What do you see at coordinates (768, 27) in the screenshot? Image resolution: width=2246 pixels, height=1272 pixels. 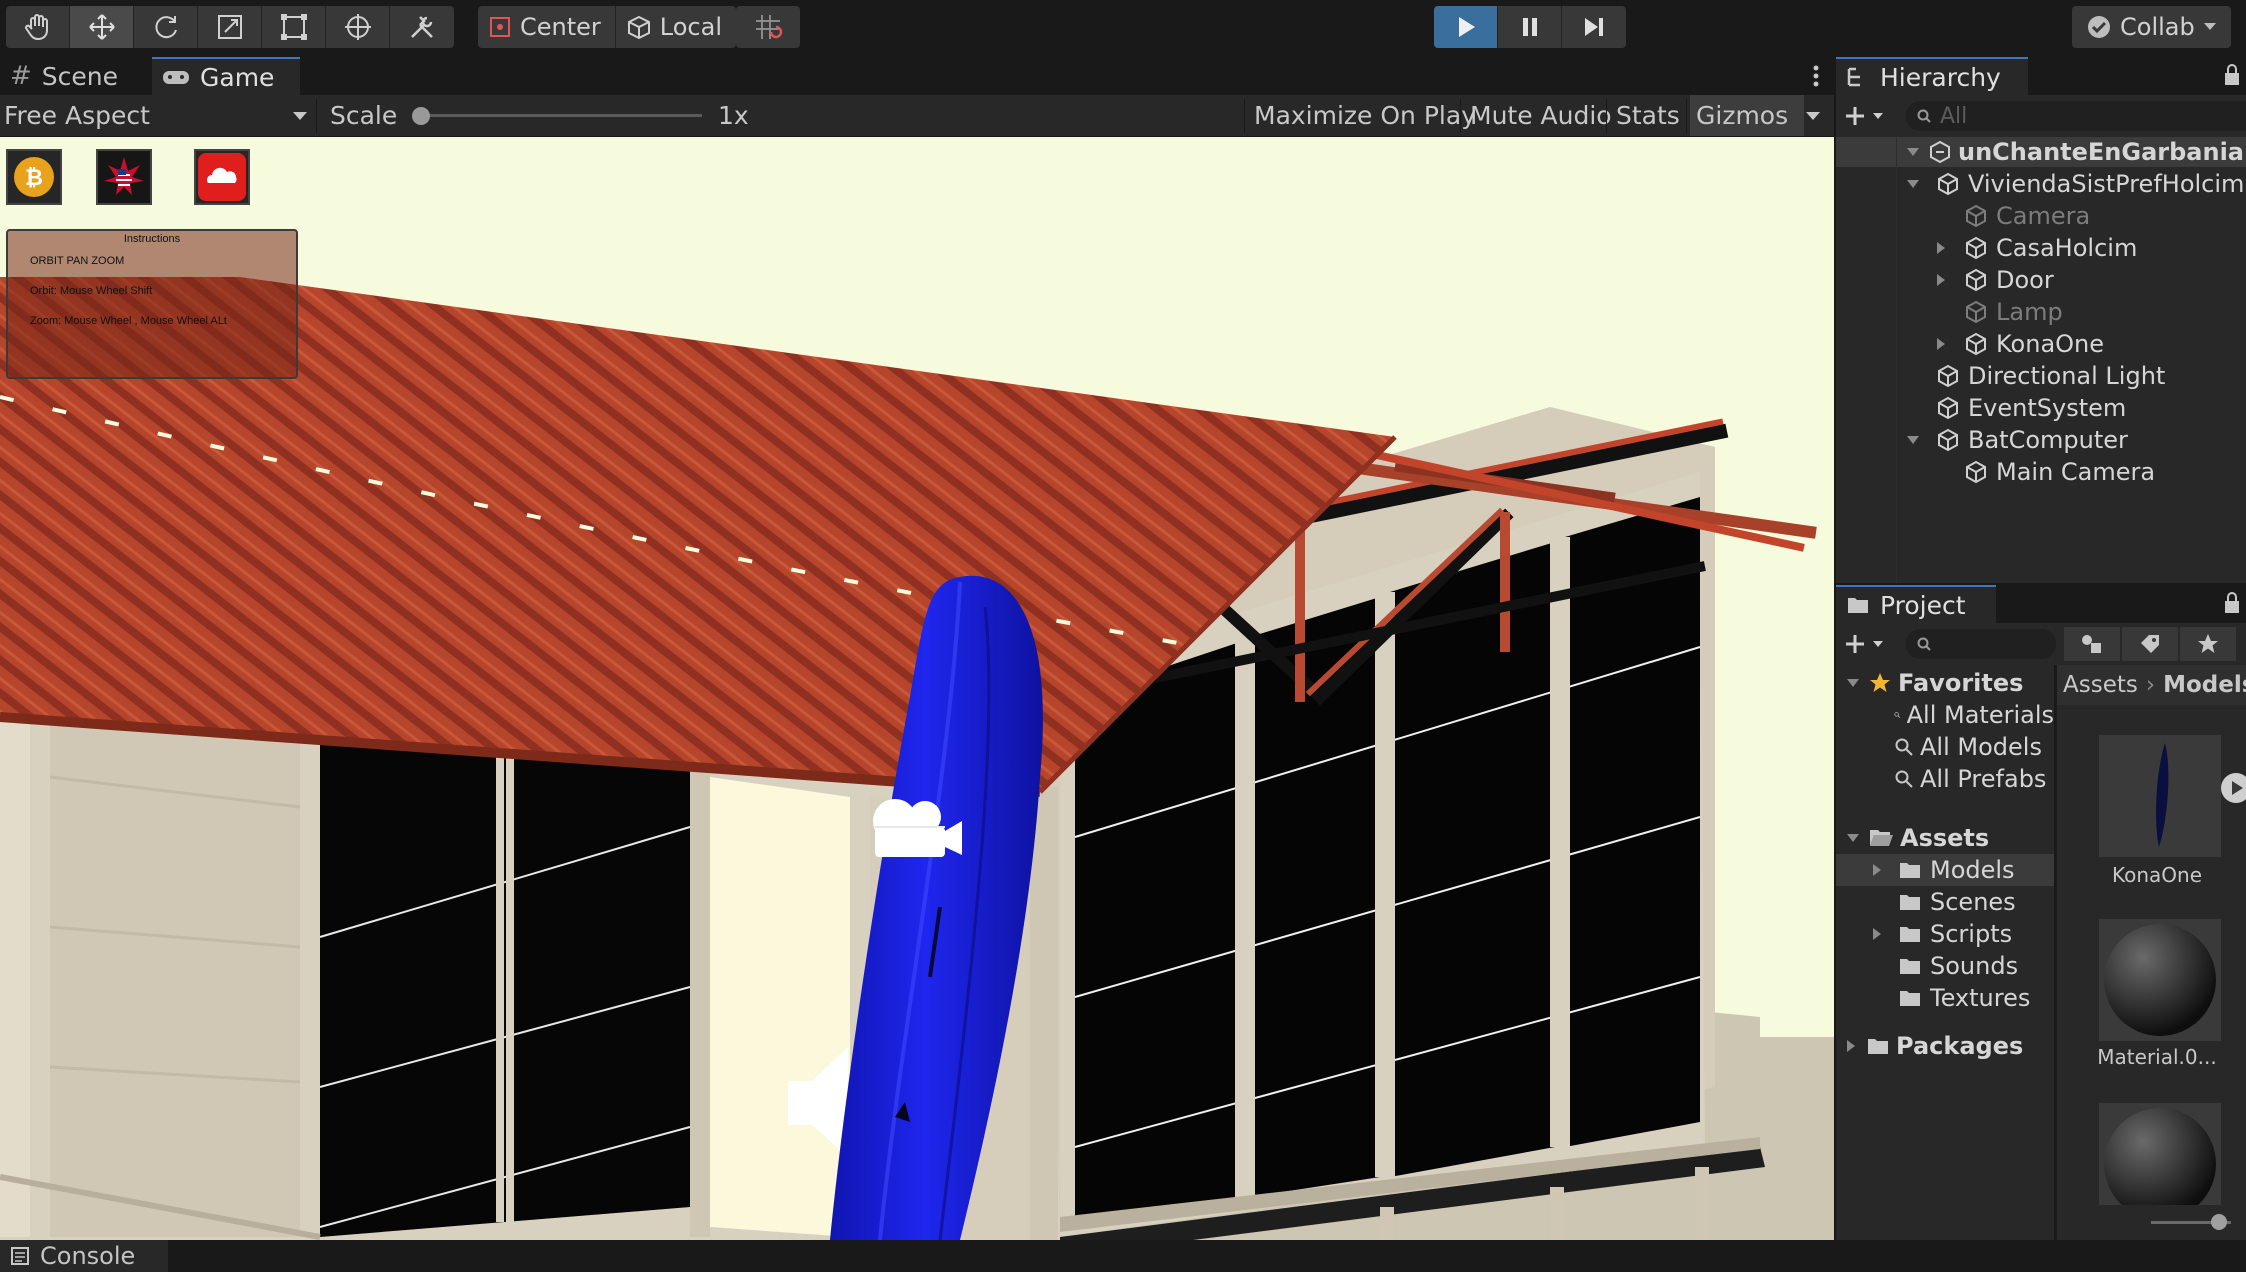 I see `grid-snap-button` at bounding box center [768, 27].